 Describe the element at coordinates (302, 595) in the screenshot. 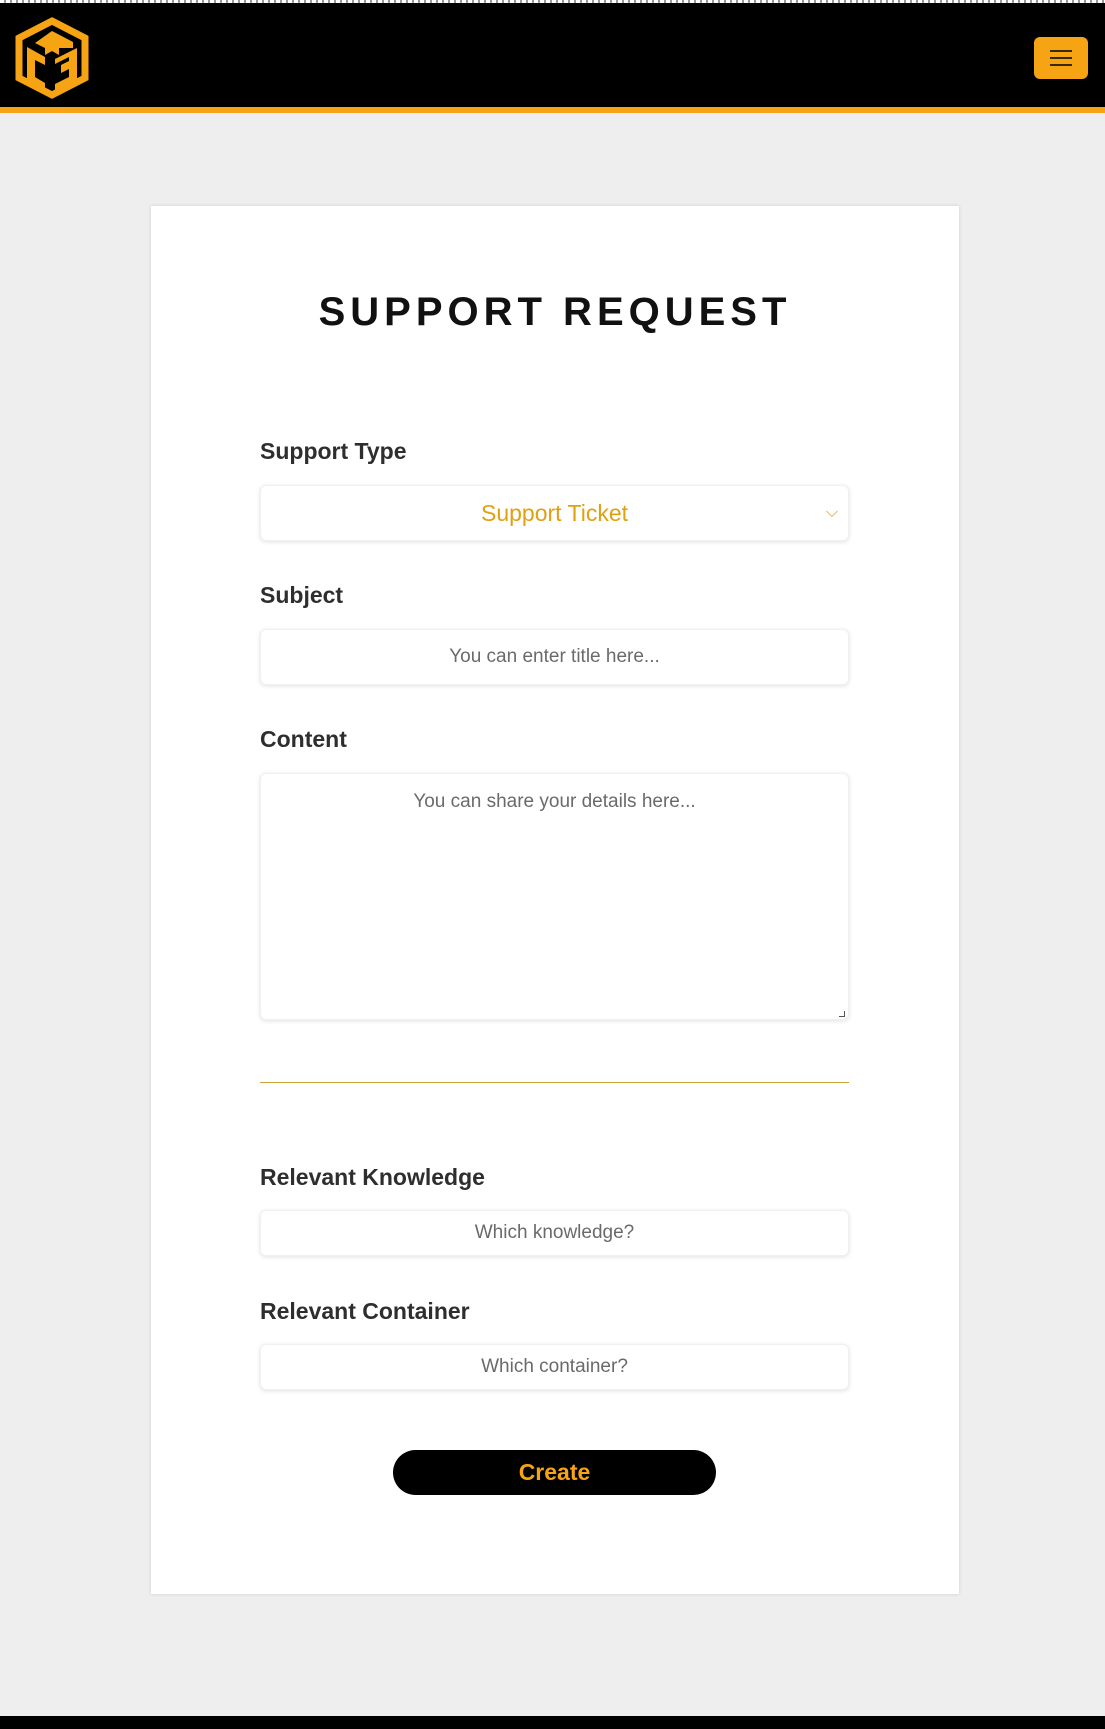

I see `subject-label: Subject` at that location.